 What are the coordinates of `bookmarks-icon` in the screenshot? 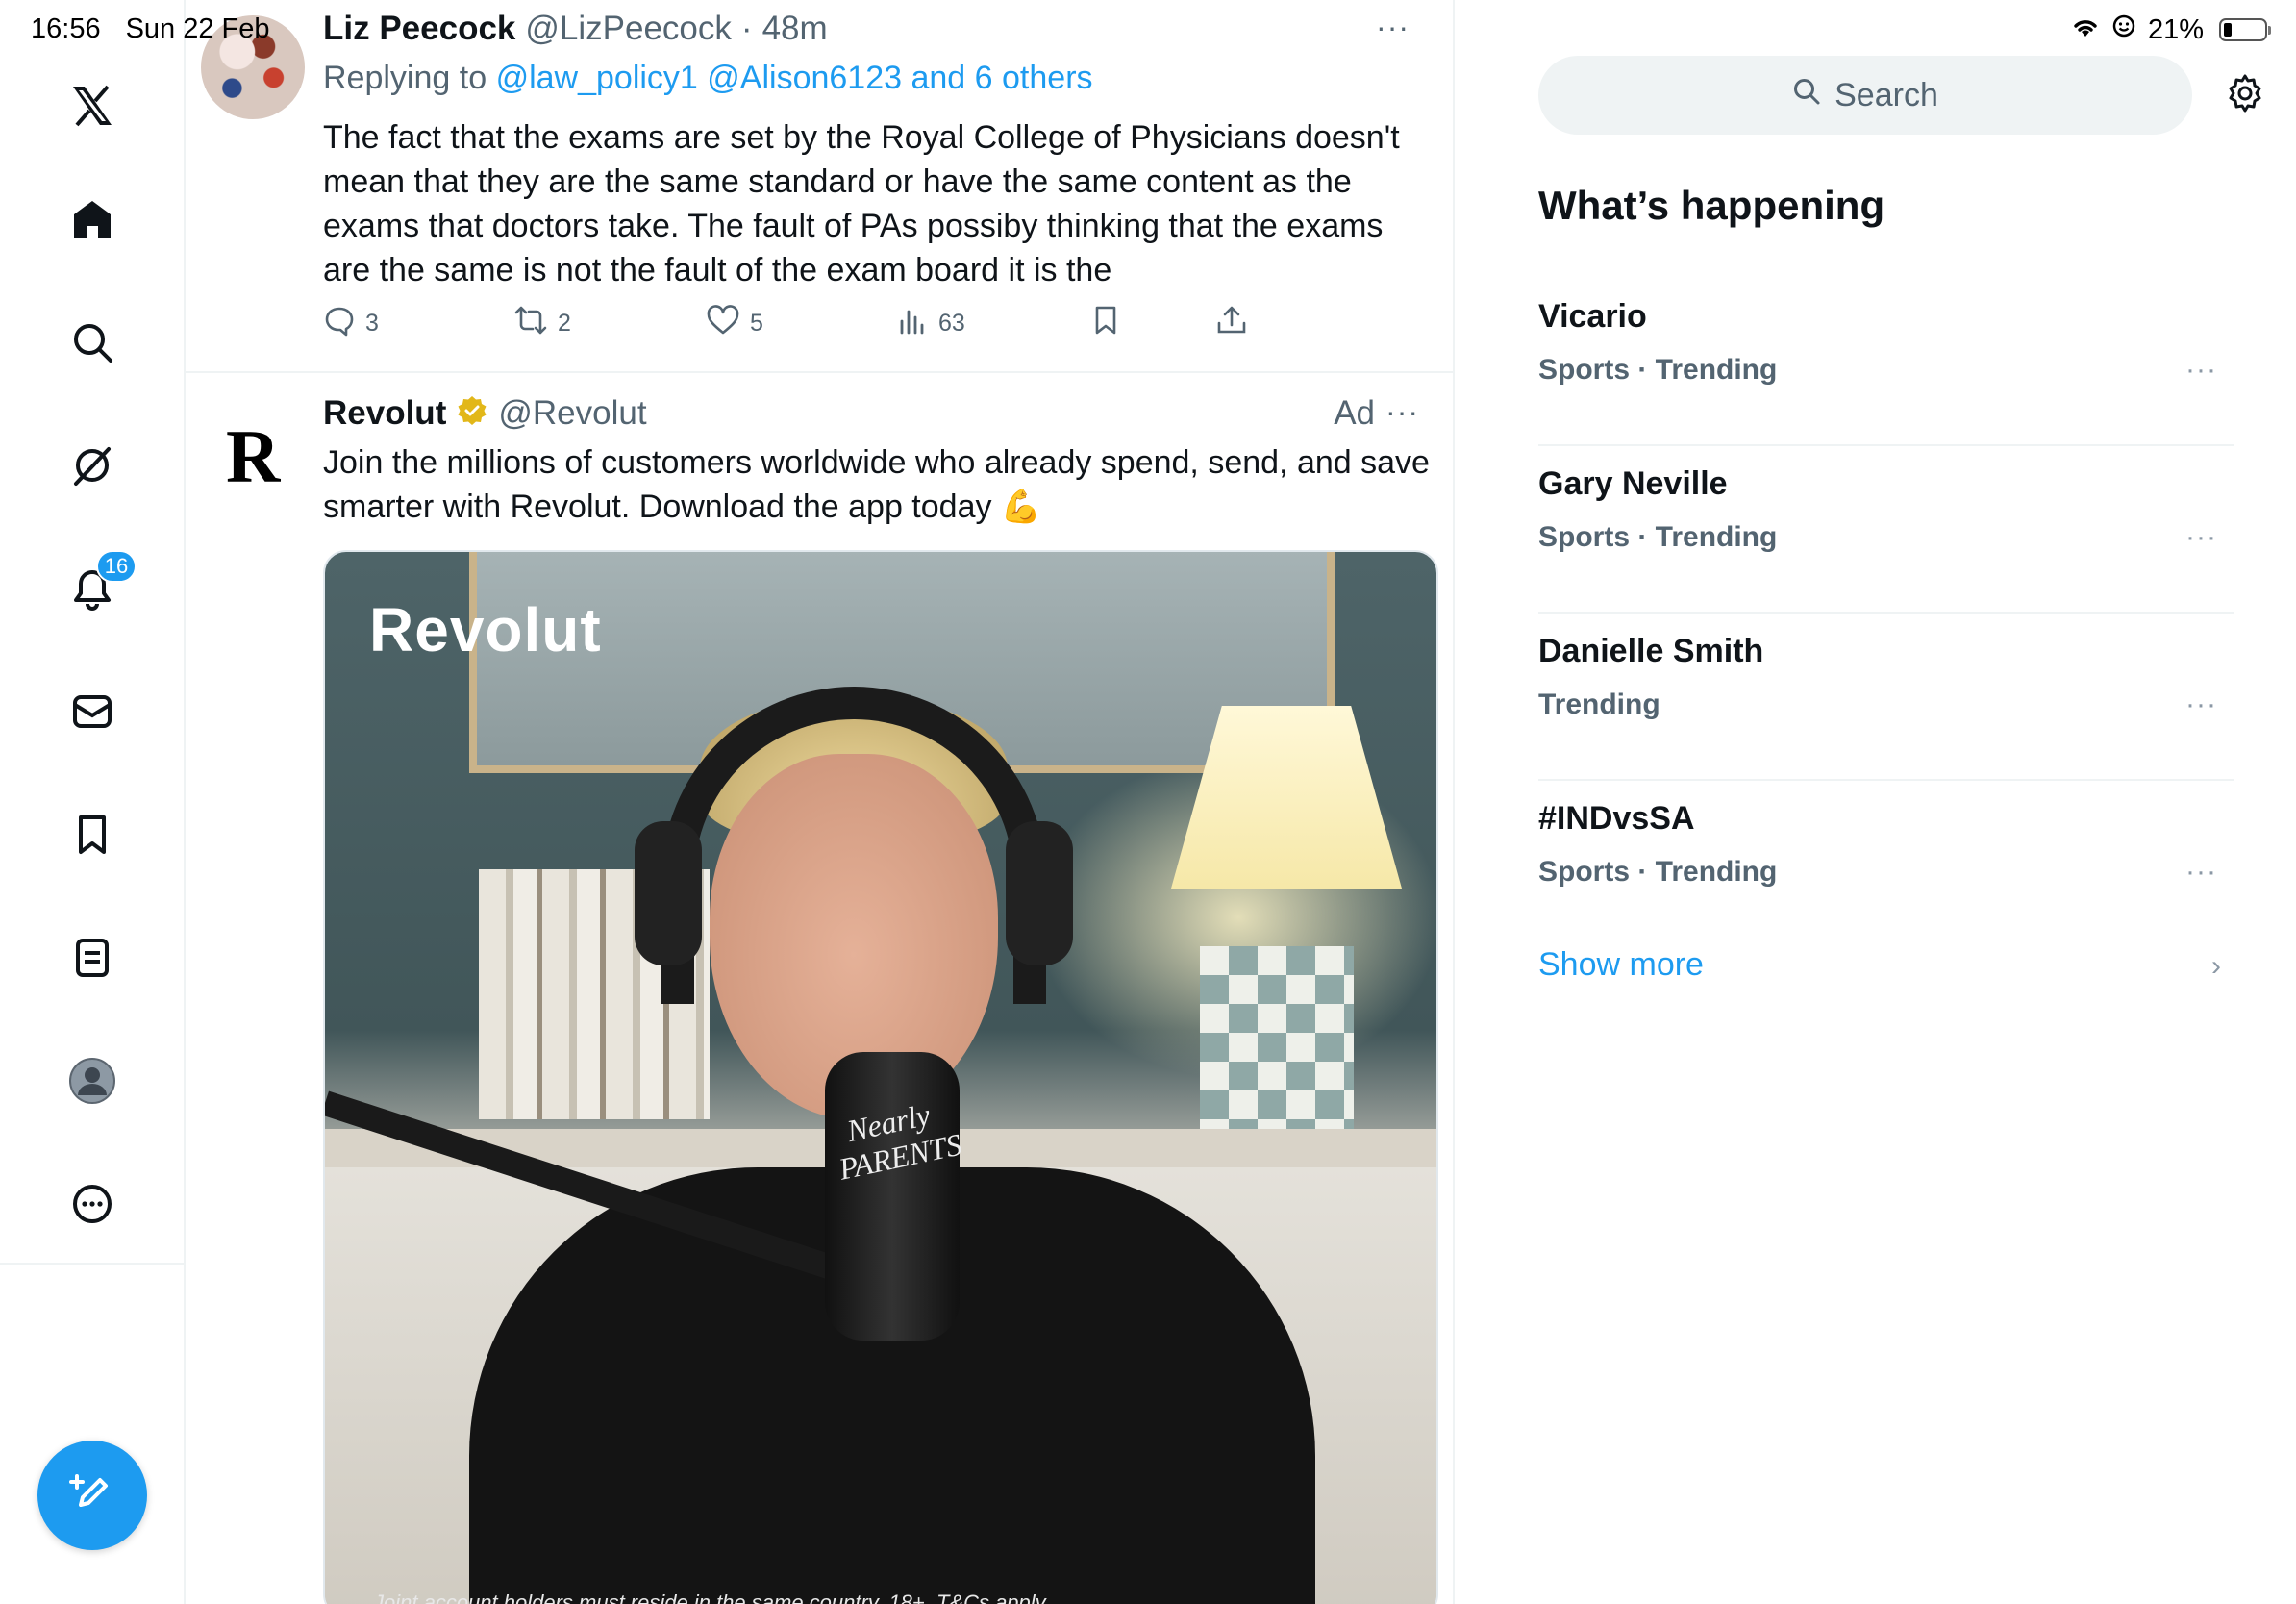 It's located at (92, 835).